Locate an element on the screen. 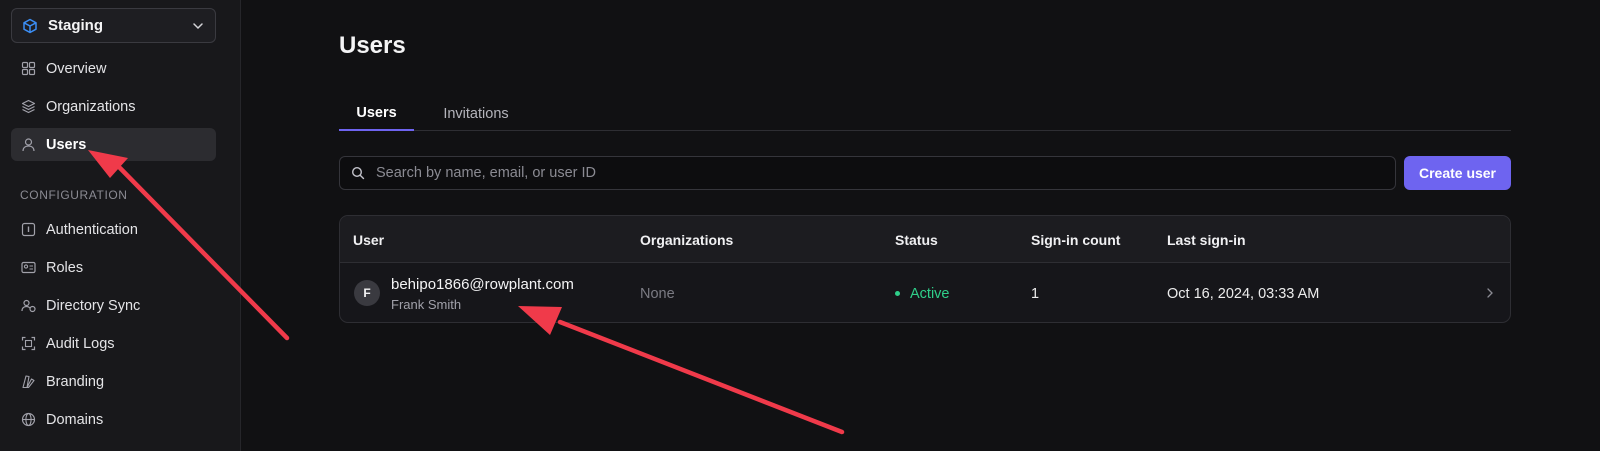 The image size is (1600, 451). column-header-sign-in-count: Sign-in count is located at coordinates (1075, 239).